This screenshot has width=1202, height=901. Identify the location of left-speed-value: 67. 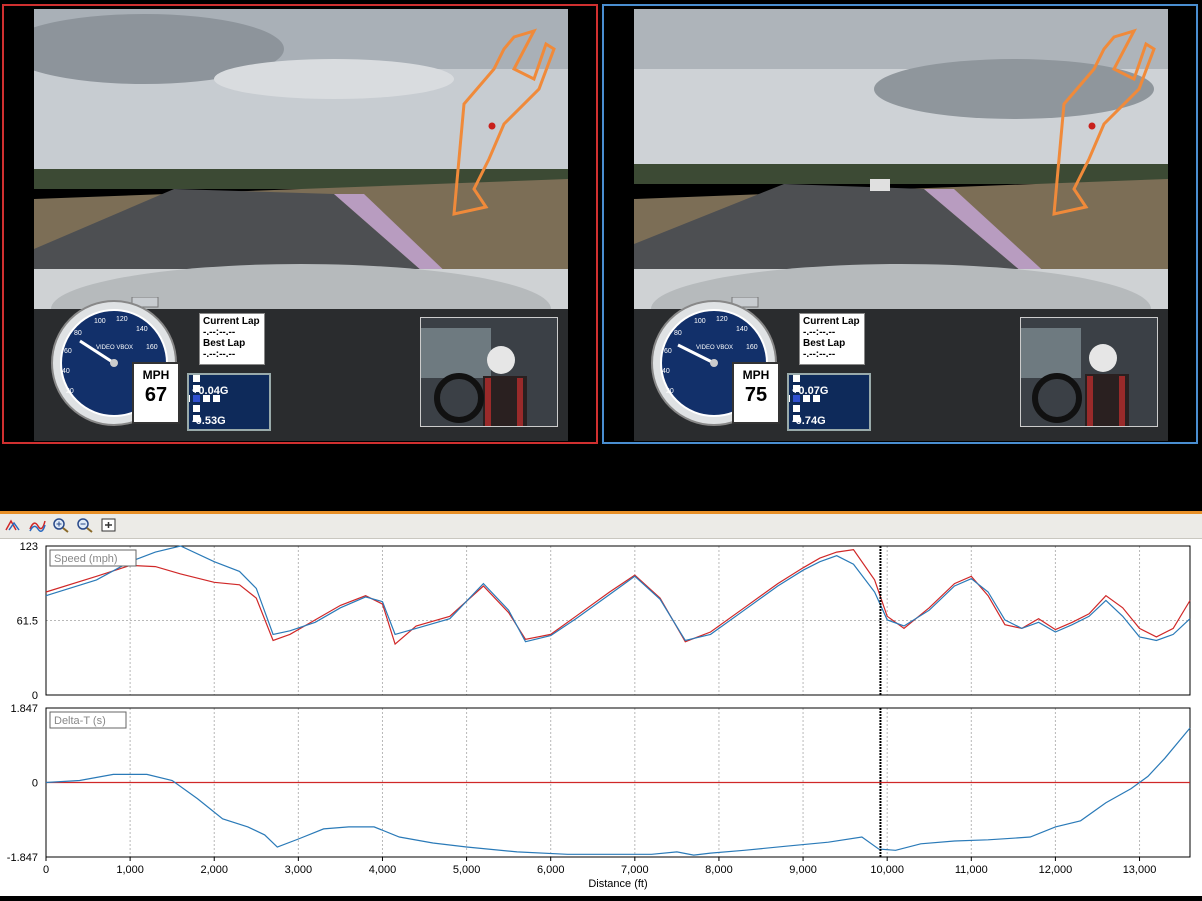
(156, 395).